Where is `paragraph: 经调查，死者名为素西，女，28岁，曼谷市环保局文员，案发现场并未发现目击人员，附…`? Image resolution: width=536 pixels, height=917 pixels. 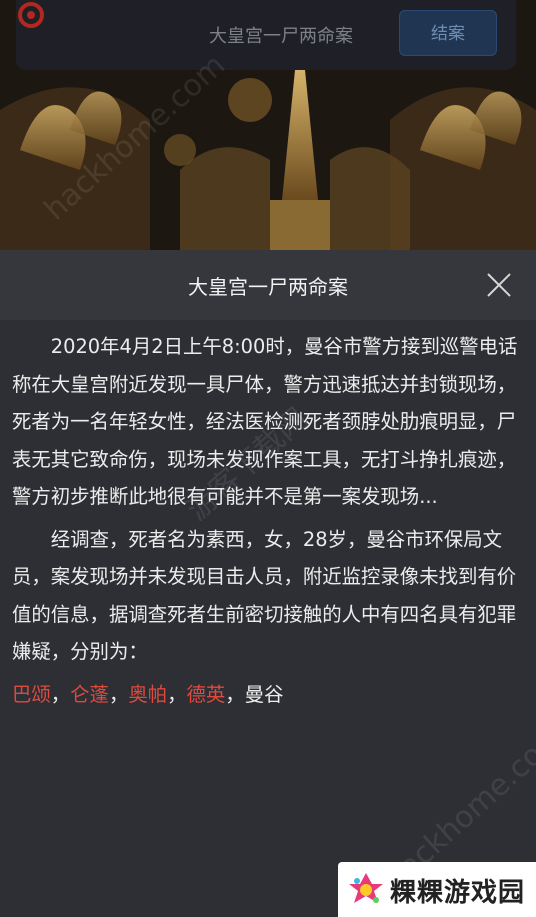 paragraph: 经调查，死者名为素西，女，28岁，曼谷市环保局文员，案发现场并未发现目击人员，附… is located at coordinates (264, 595).